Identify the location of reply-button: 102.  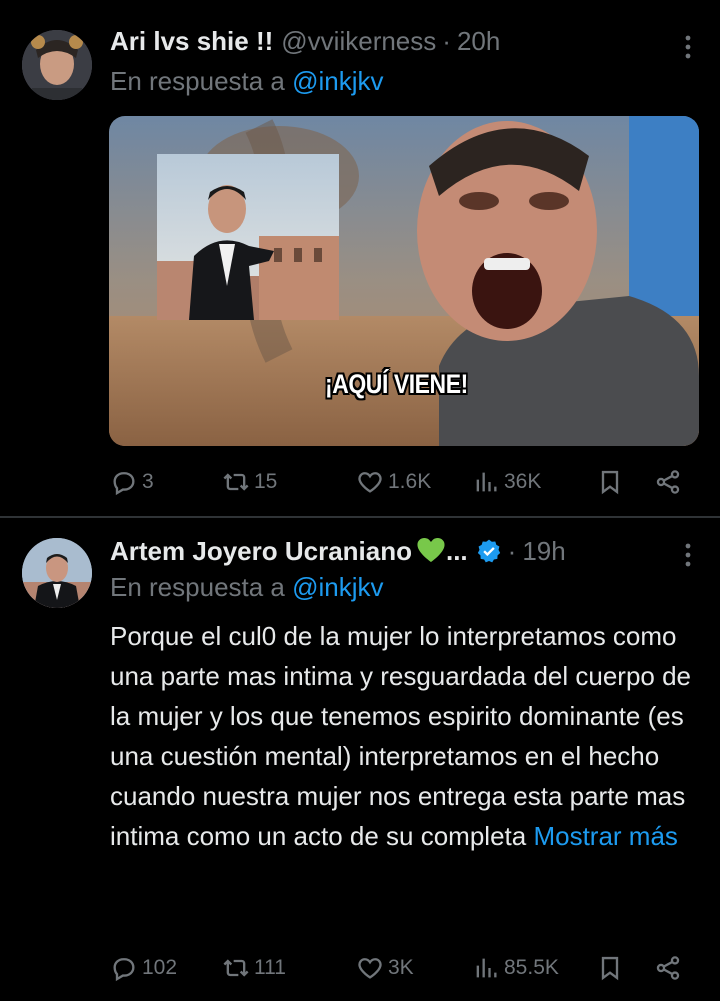
(143, 968).